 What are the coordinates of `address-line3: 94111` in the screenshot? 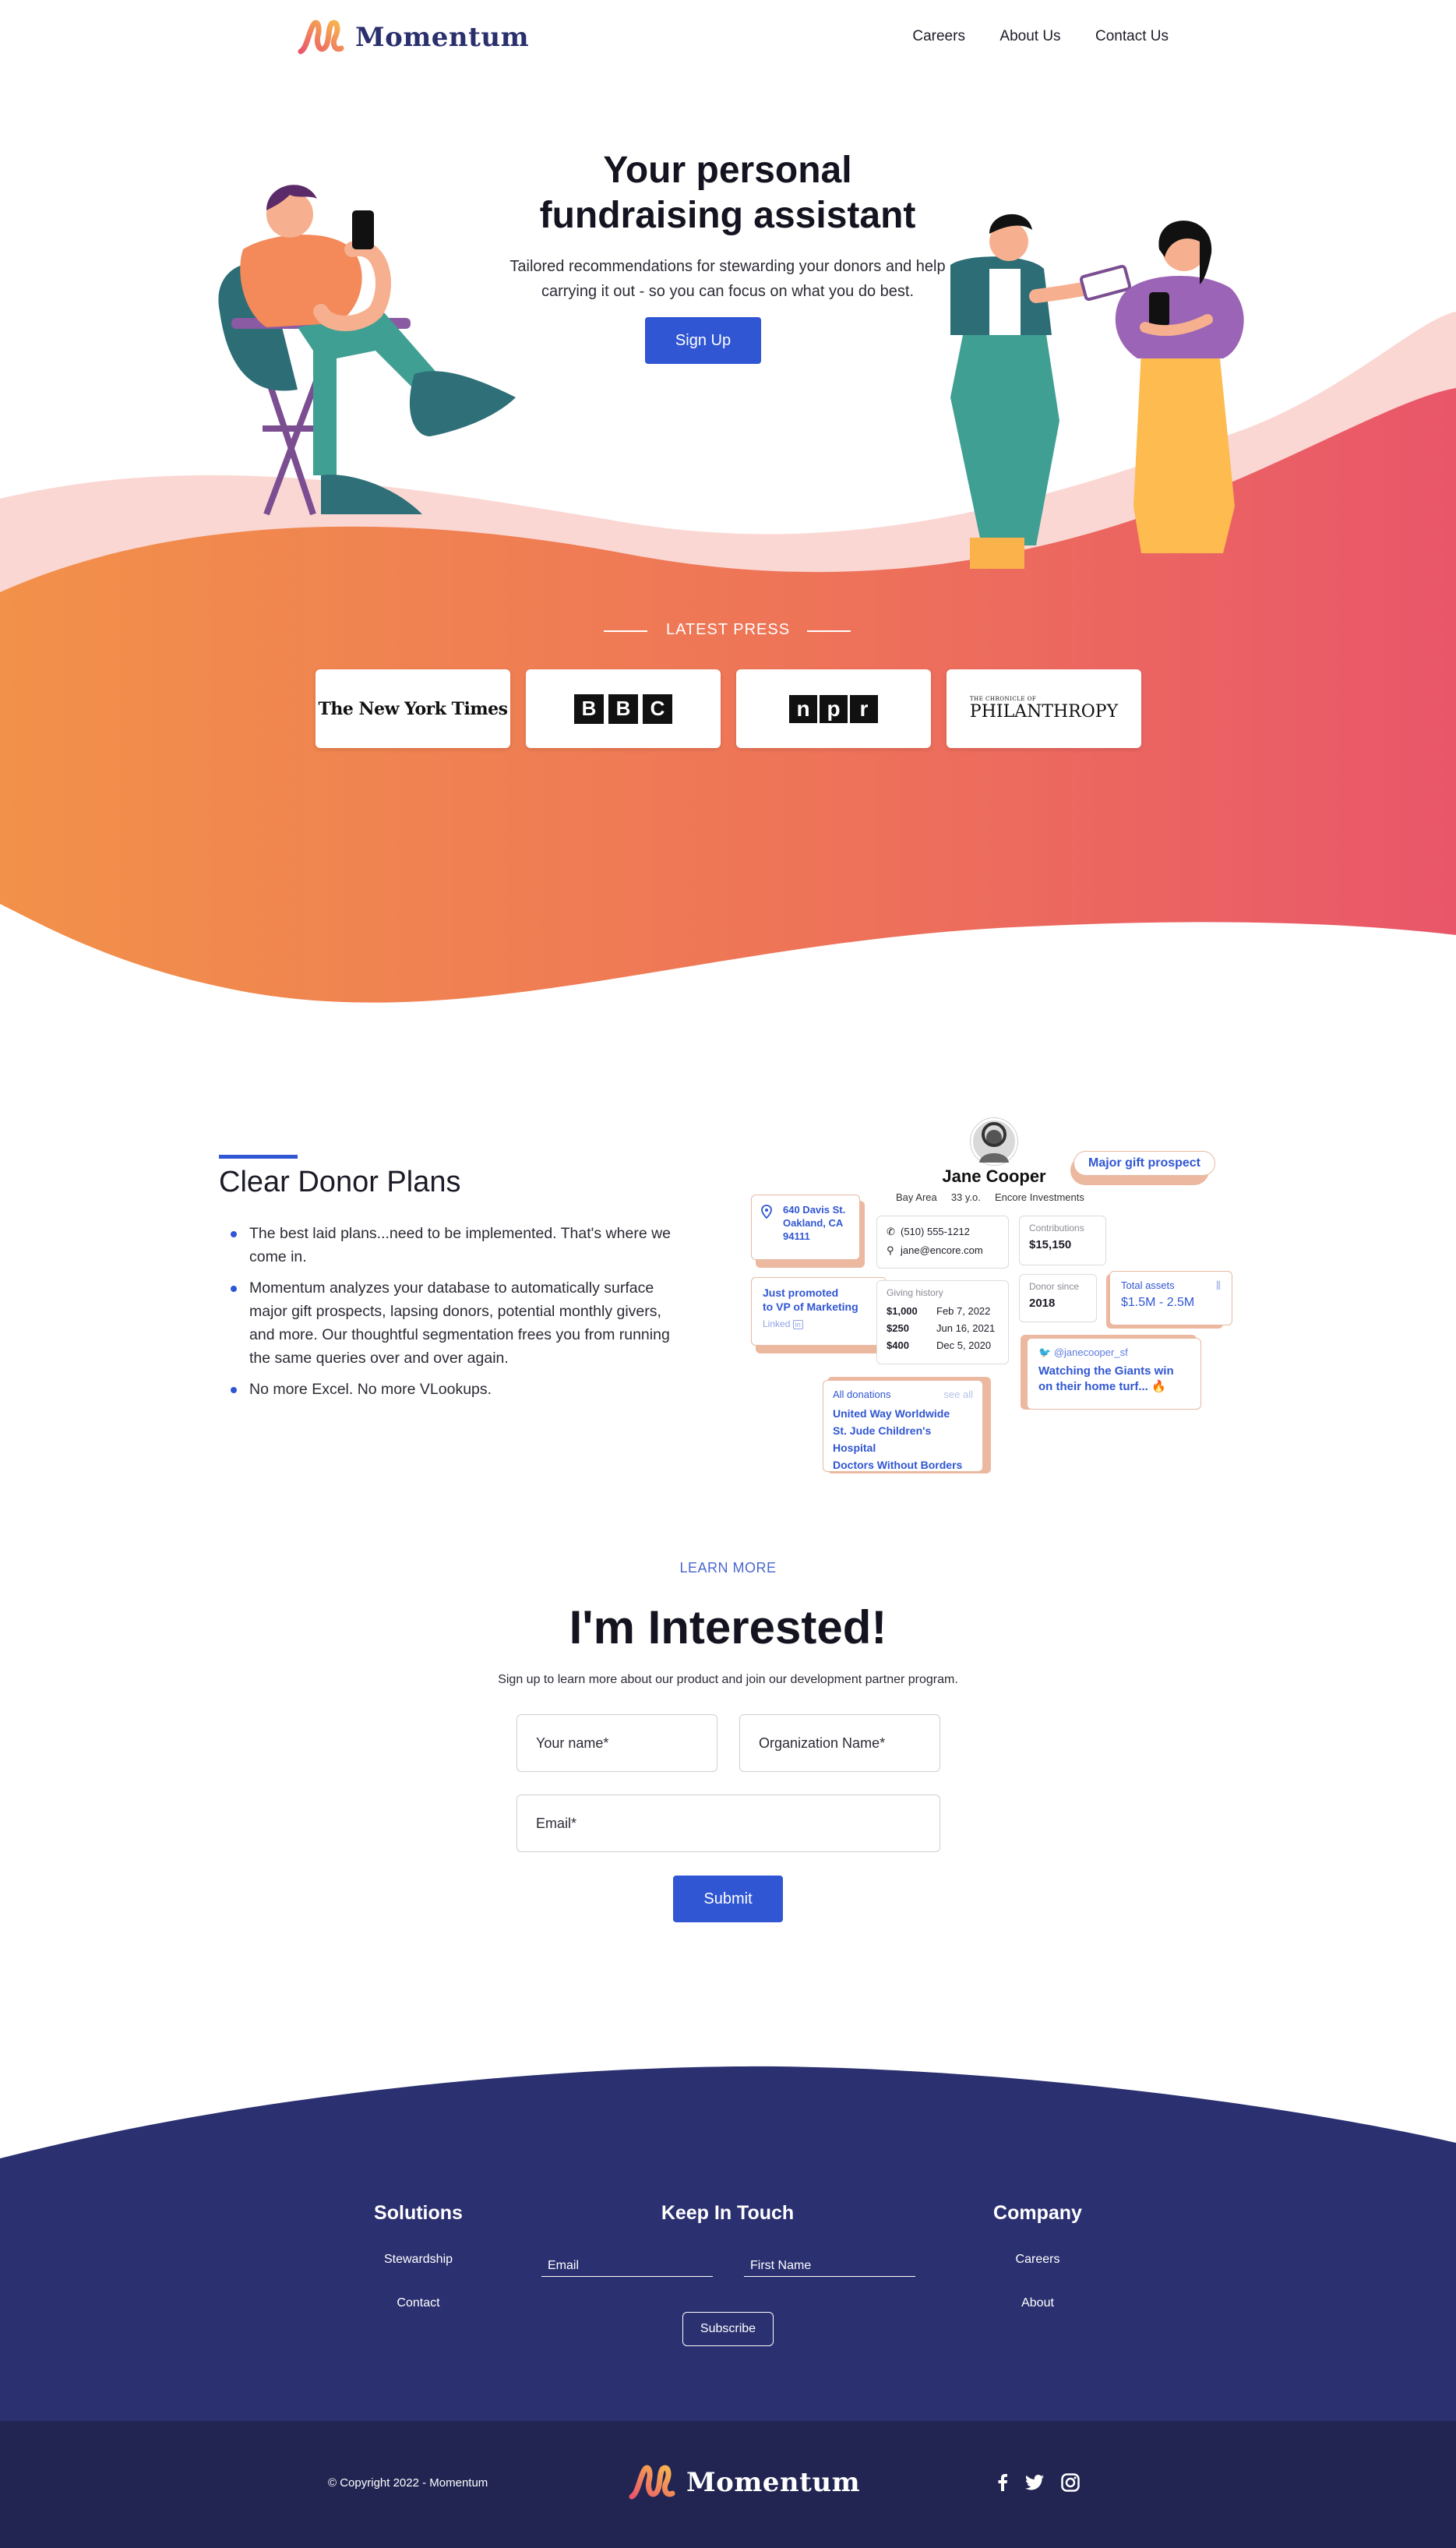 It's located at (797, 1236).